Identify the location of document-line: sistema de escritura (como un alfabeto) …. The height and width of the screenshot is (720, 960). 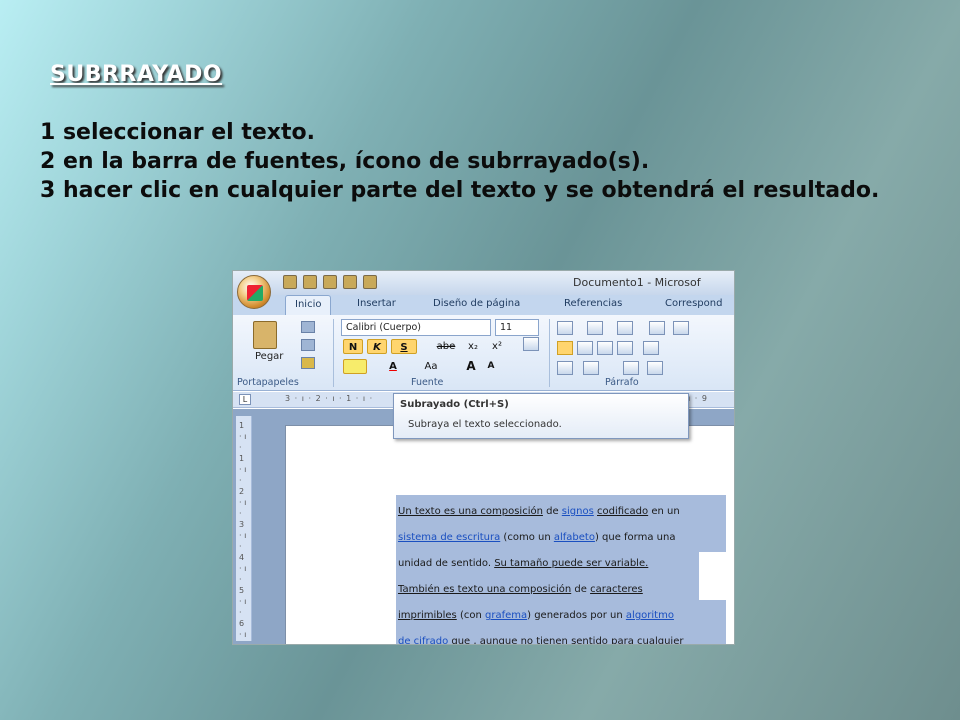
(566, 538).